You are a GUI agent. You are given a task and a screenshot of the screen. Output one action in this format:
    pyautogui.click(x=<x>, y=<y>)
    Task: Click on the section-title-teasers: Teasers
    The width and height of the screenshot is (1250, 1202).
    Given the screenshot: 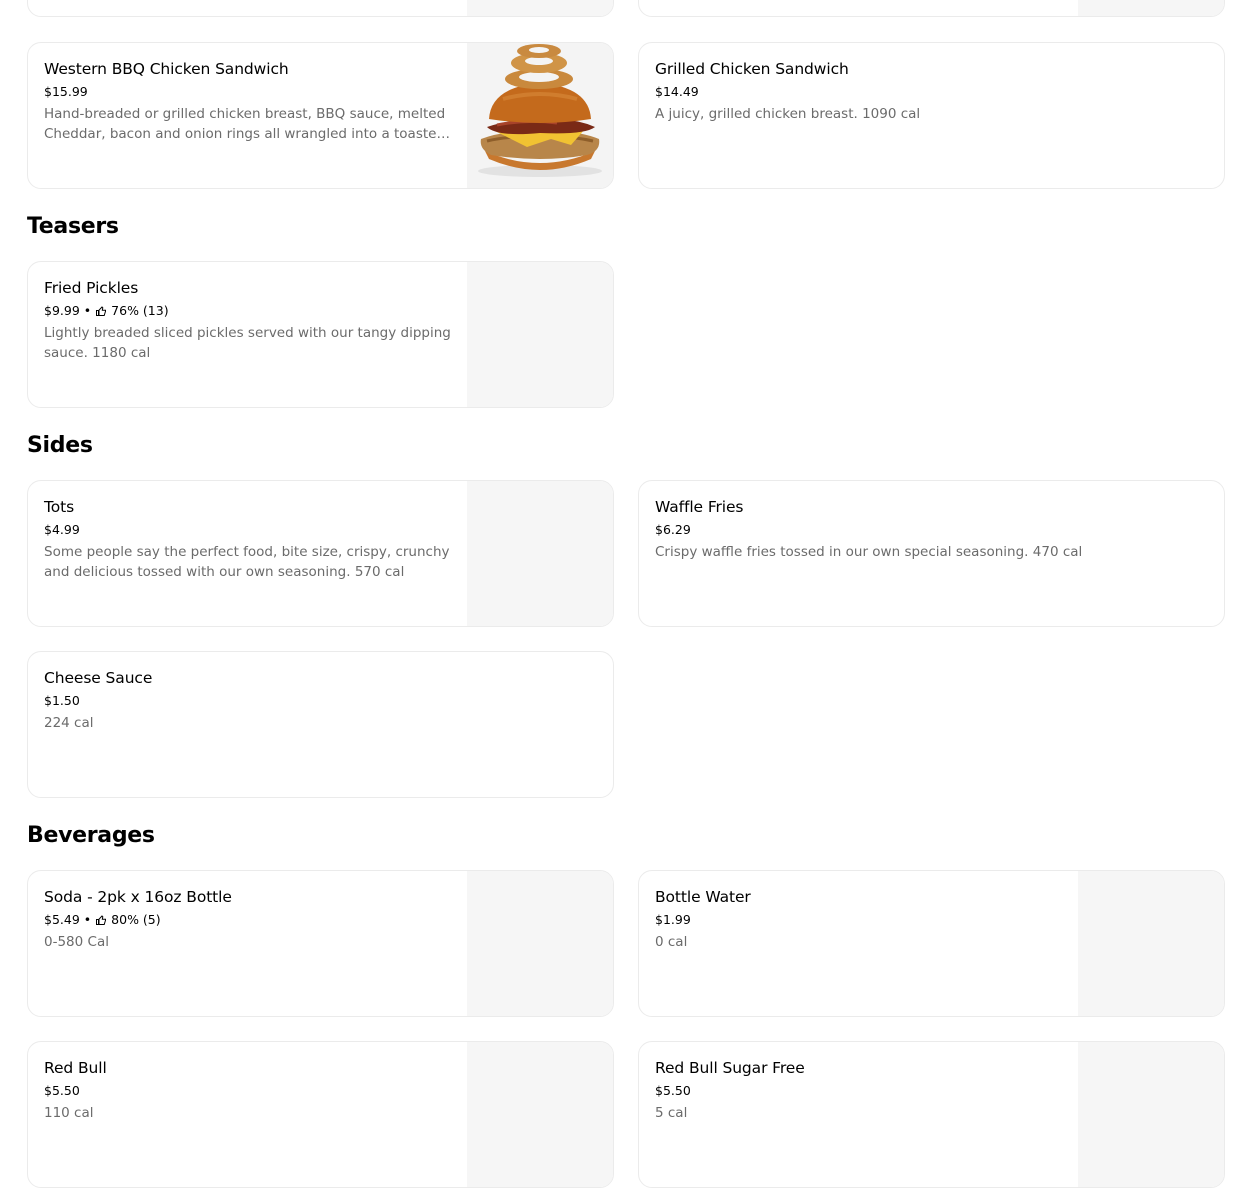 What is the action you would take?
    pyautogui.click(x=73, y=226)
    